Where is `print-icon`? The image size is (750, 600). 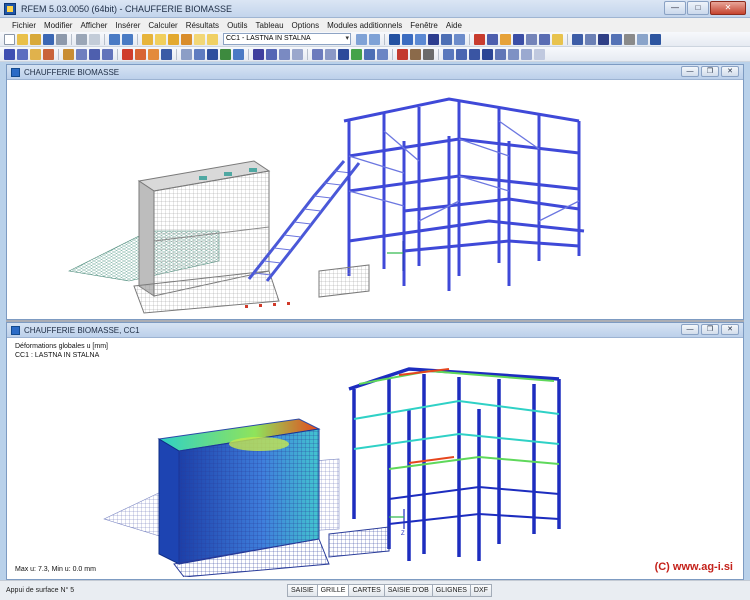 print-icon is located at coordinates (61, 39).